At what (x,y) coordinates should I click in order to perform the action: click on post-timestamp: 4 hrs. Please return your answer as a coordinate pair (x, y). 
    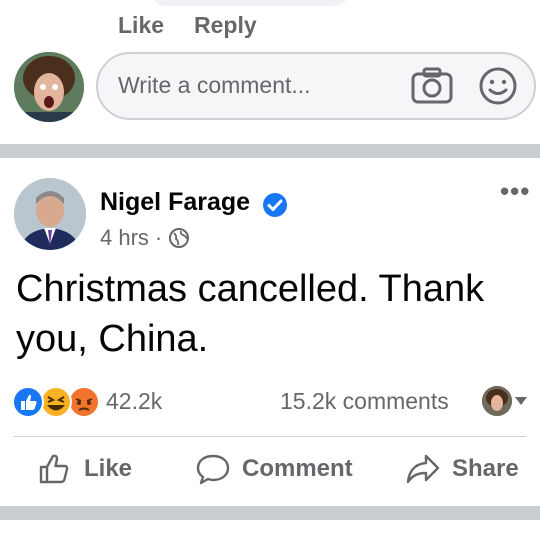
    Looking at the image, I should click on (124, 238).